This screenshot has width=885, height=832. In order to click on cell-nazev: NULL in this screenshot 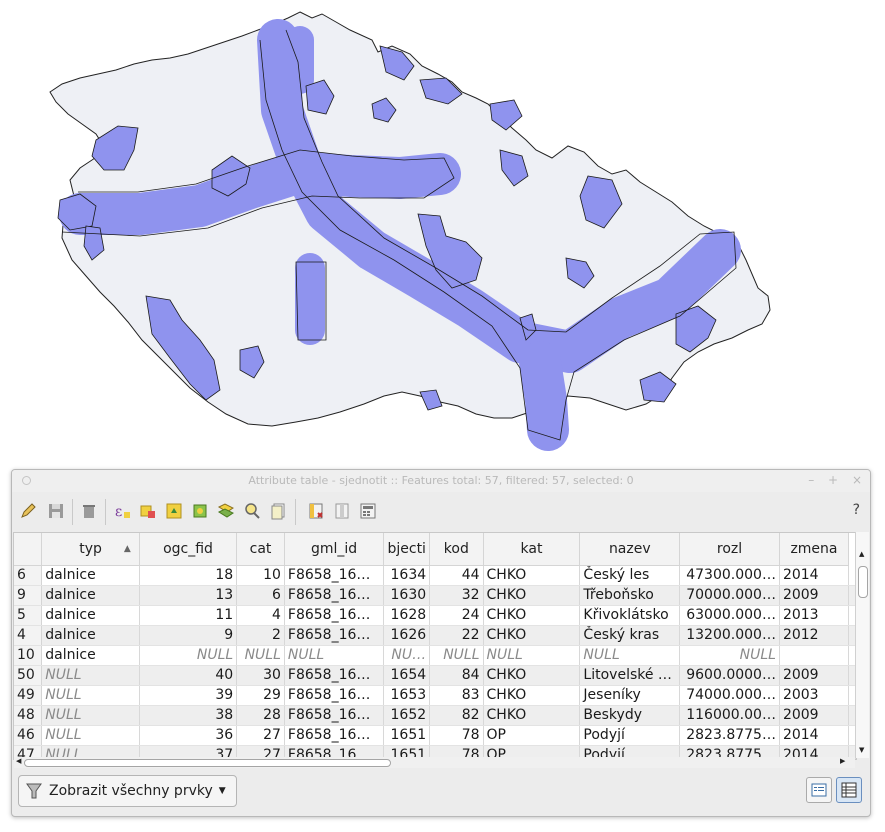, I will do `click(630, 655)`.